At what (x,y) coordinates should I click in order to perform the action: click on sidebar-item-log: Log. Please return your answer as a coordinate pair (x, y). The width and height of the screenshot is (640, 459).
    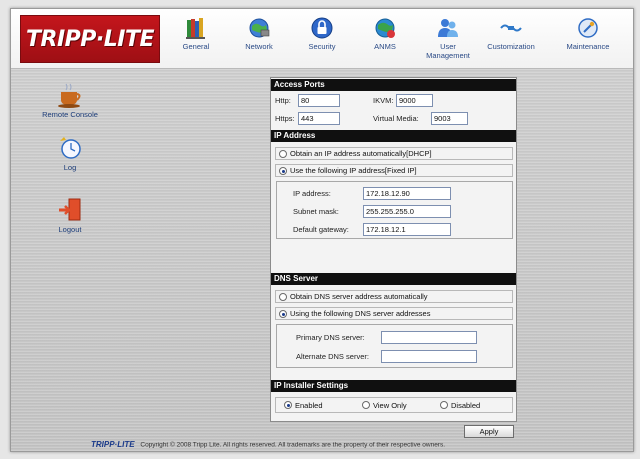
    Looking at the image, I should click on (70, 153).